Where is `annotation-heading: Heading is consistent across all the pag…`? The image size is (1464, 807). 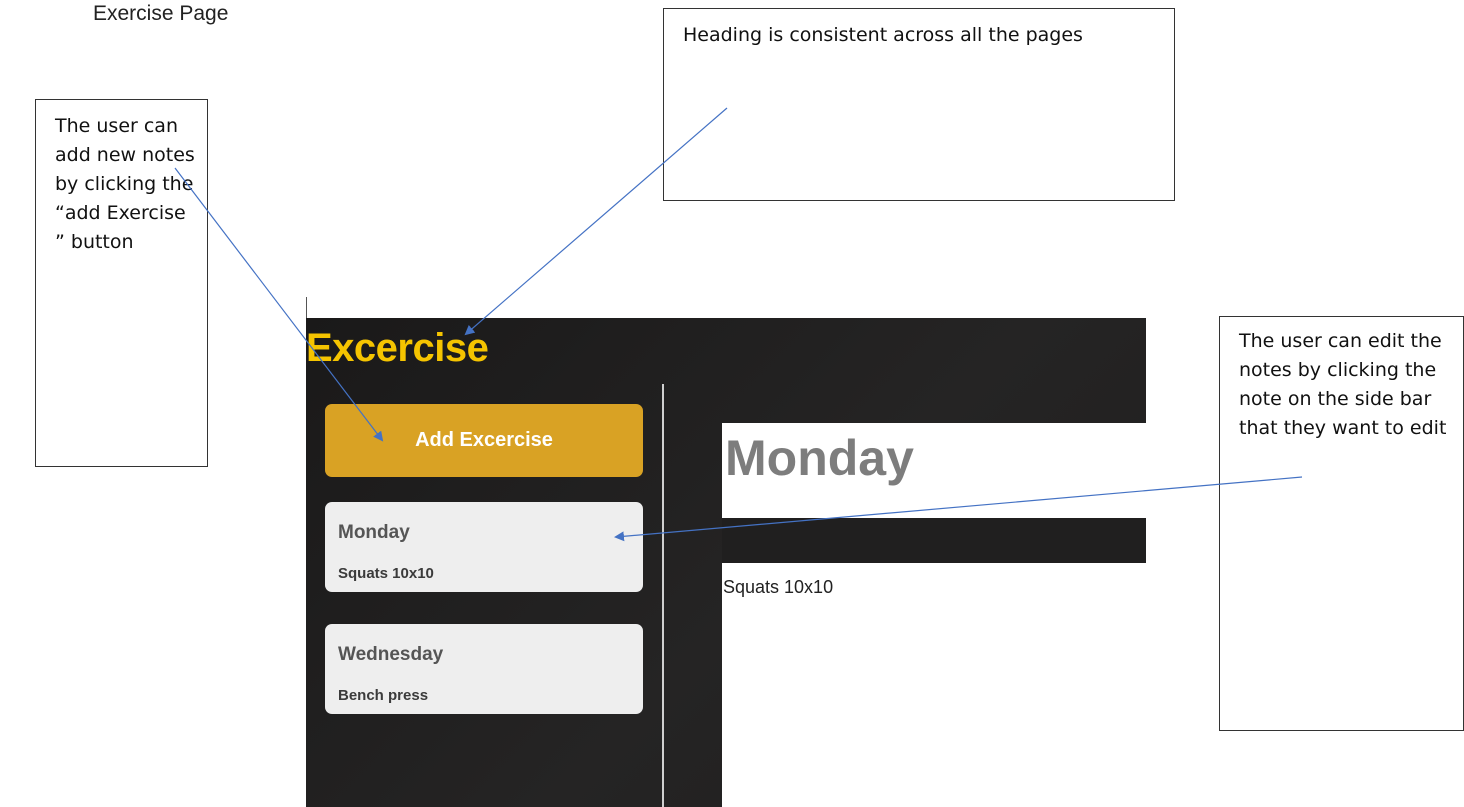
annotation-heading: Heading is consistent across all the pag… is located at coordinates (919, 104).